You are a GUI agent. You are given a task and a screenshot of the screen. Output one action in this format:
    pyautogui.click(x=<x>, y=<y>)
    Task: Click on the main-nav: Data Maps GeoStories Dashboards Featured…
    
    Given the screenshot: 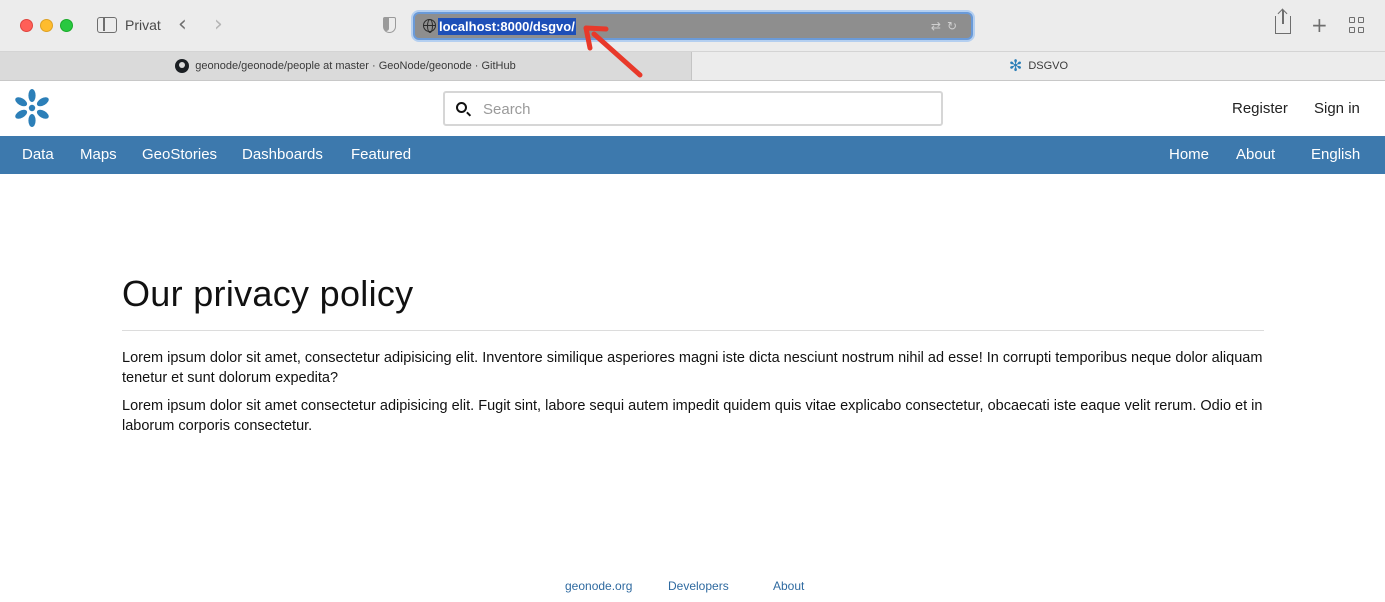 What is the action you would take?
    pyautogui.click(x=692, y=155)
    